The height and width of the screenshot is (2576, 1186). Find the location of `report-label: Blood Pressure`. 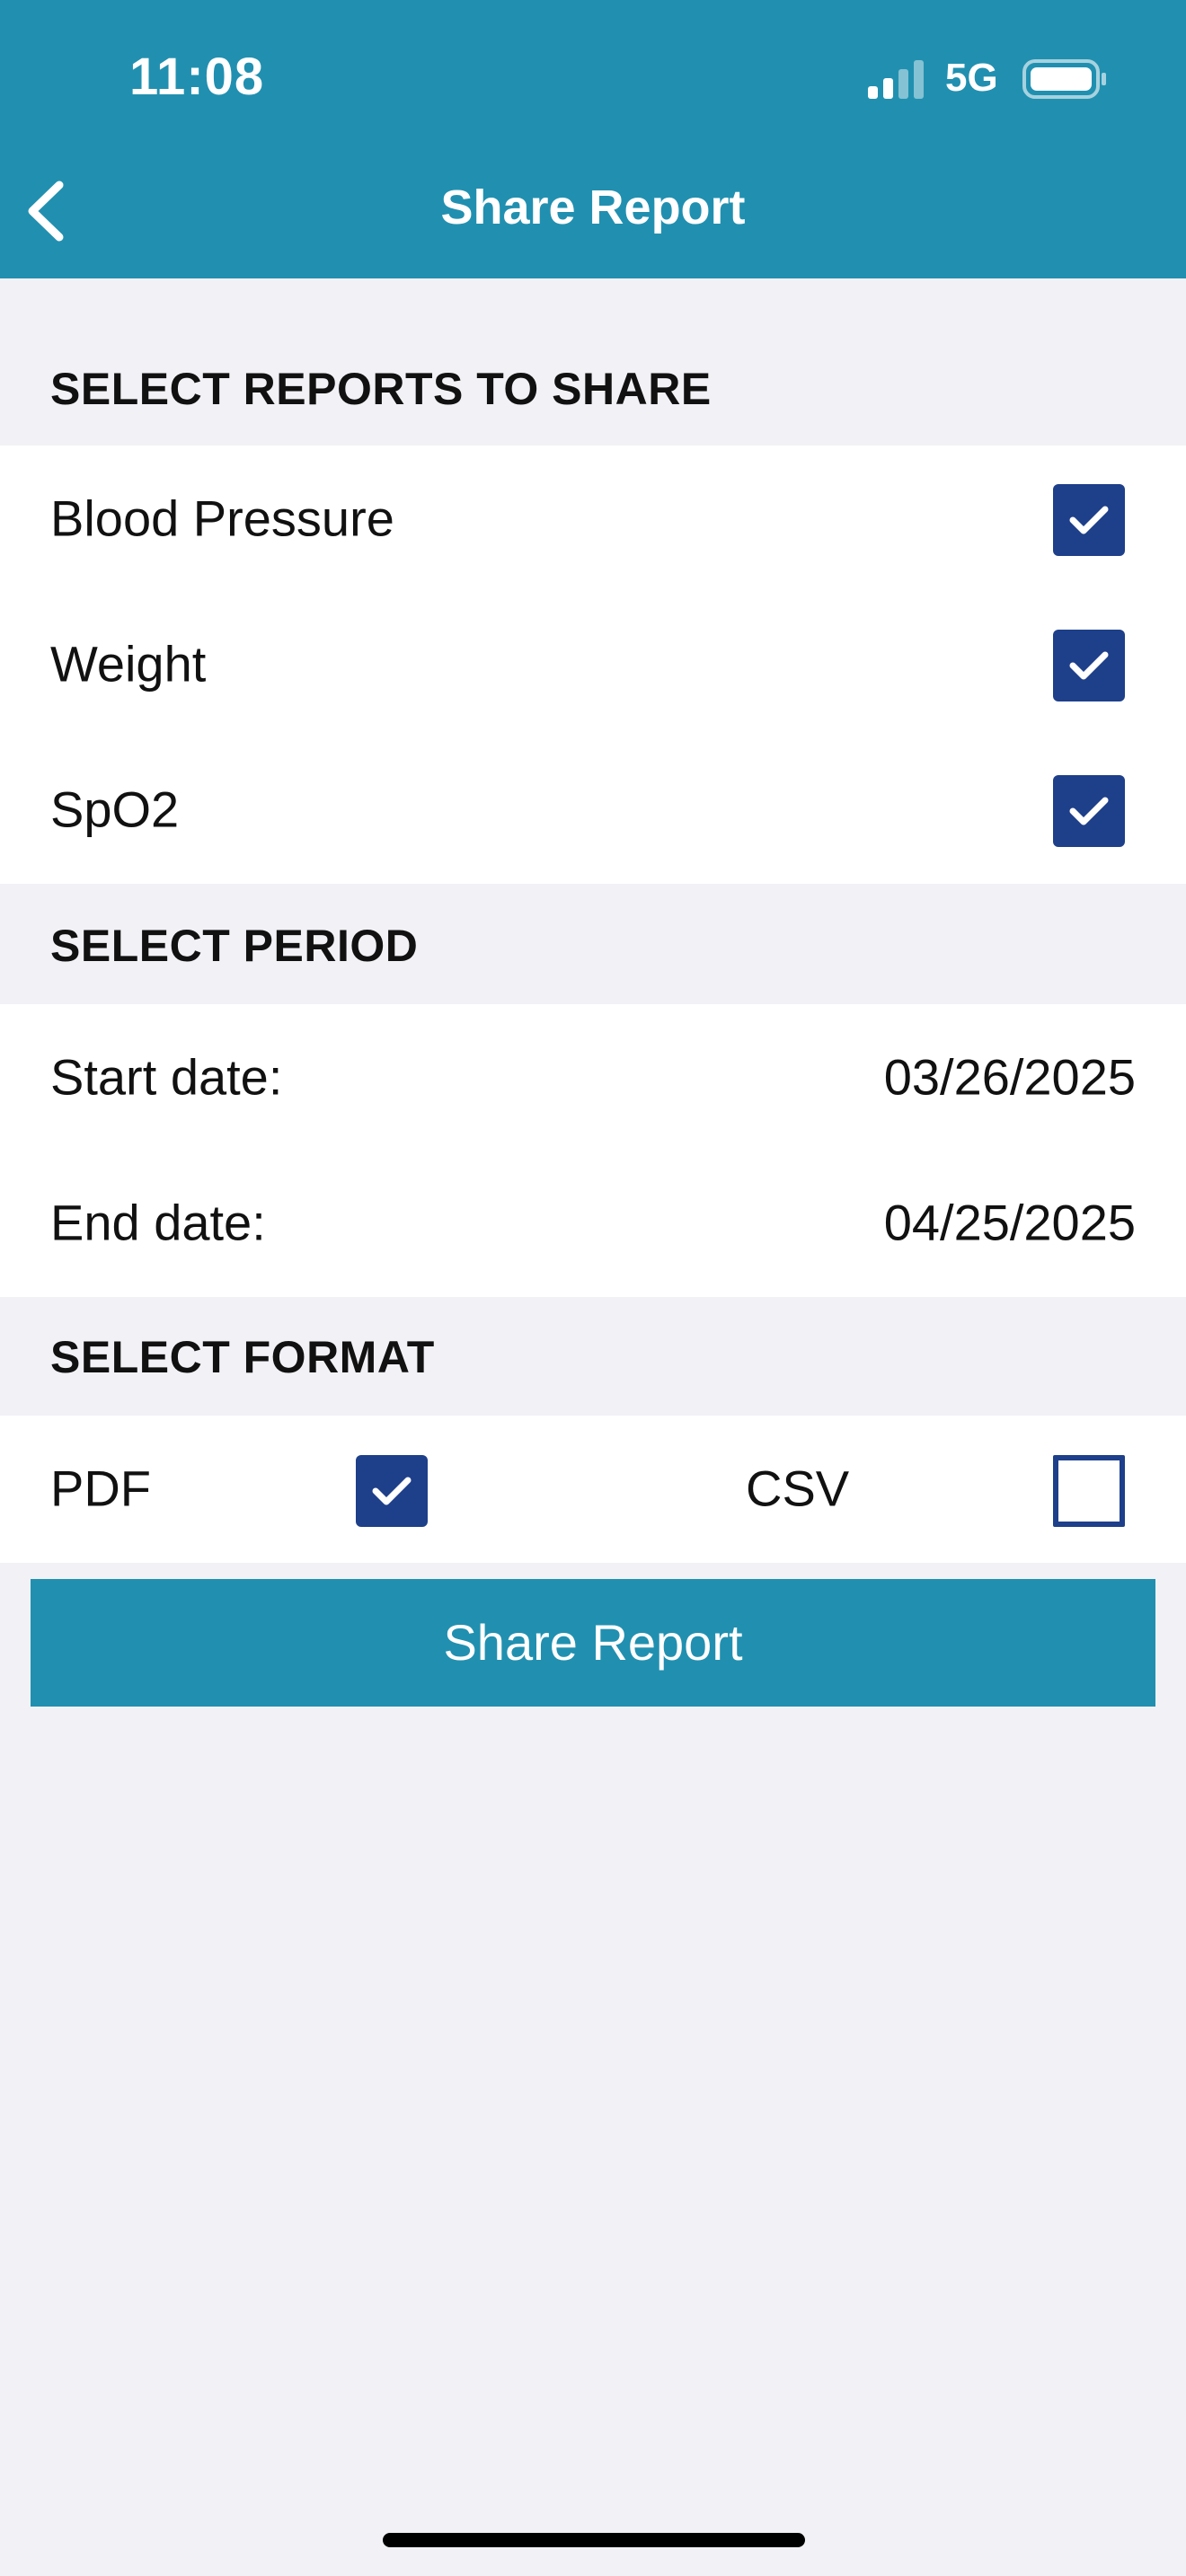

report-label: Blood Pressure is located at coordinates (222, 518).